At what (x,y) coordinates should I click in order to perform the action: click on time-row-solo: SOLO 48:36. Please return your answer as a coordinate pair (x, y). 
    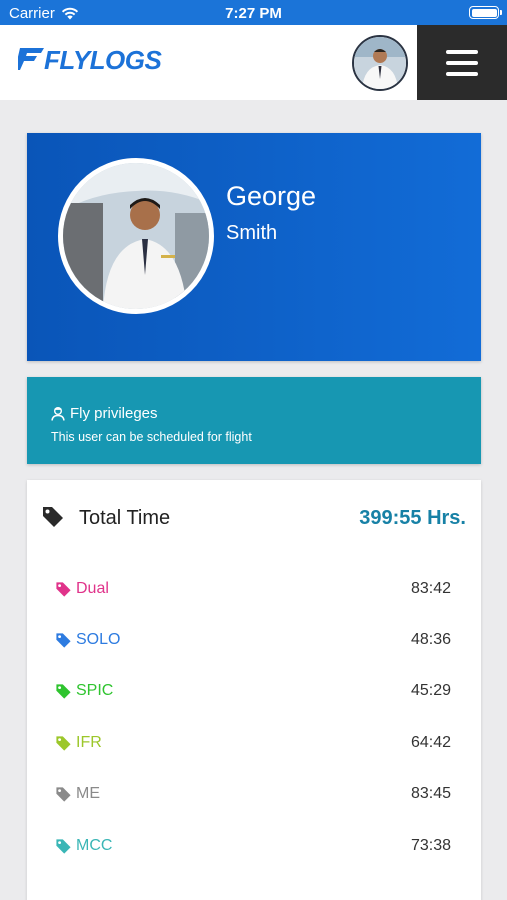
    Looking at the image, I should click on (253, 640).